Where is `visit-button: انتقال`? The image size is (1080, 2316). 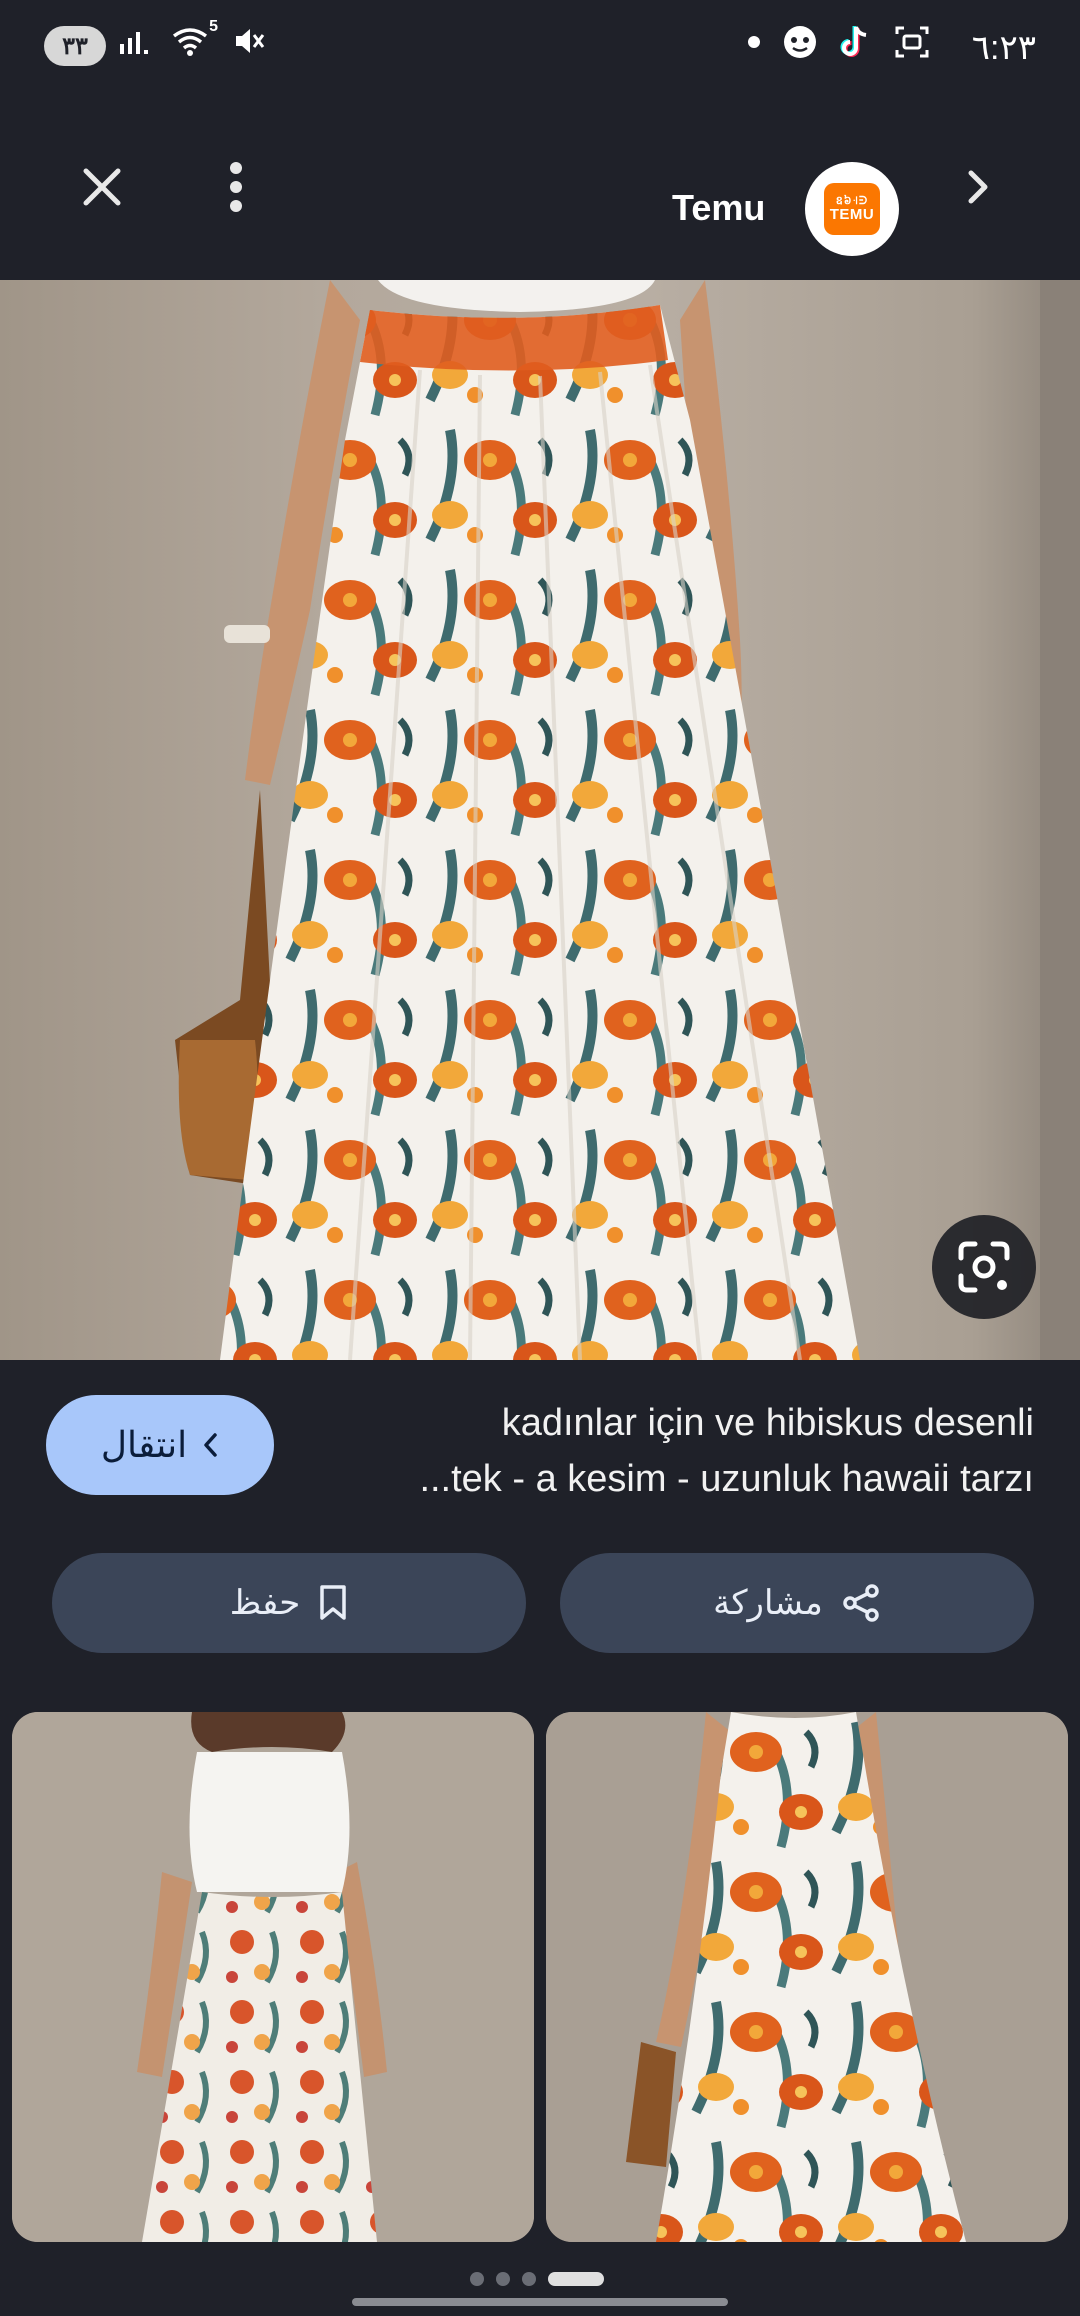
visit-button: انتقال is located at coordinates (160, 1445).